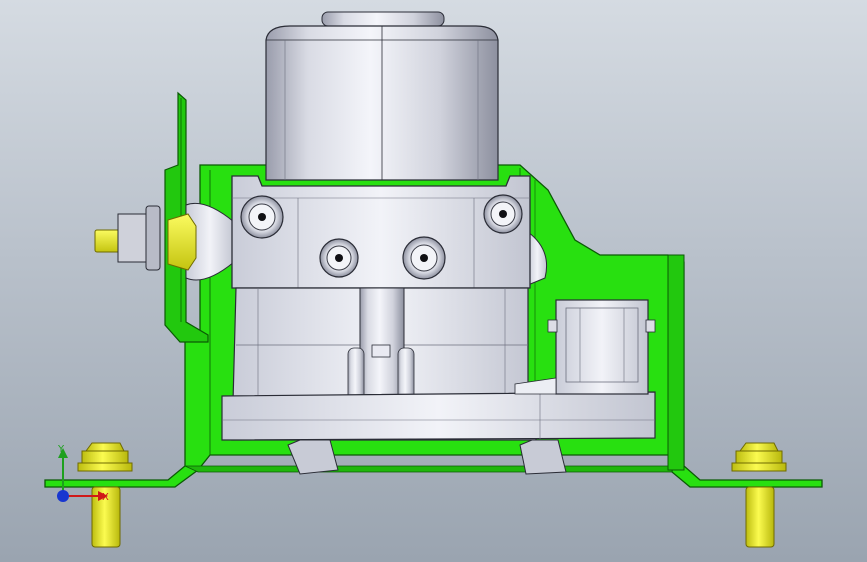  What do you see at coordinates (428, 469) in the screenshot?
I see `bracket-flange` at bounding box center [428, 469].